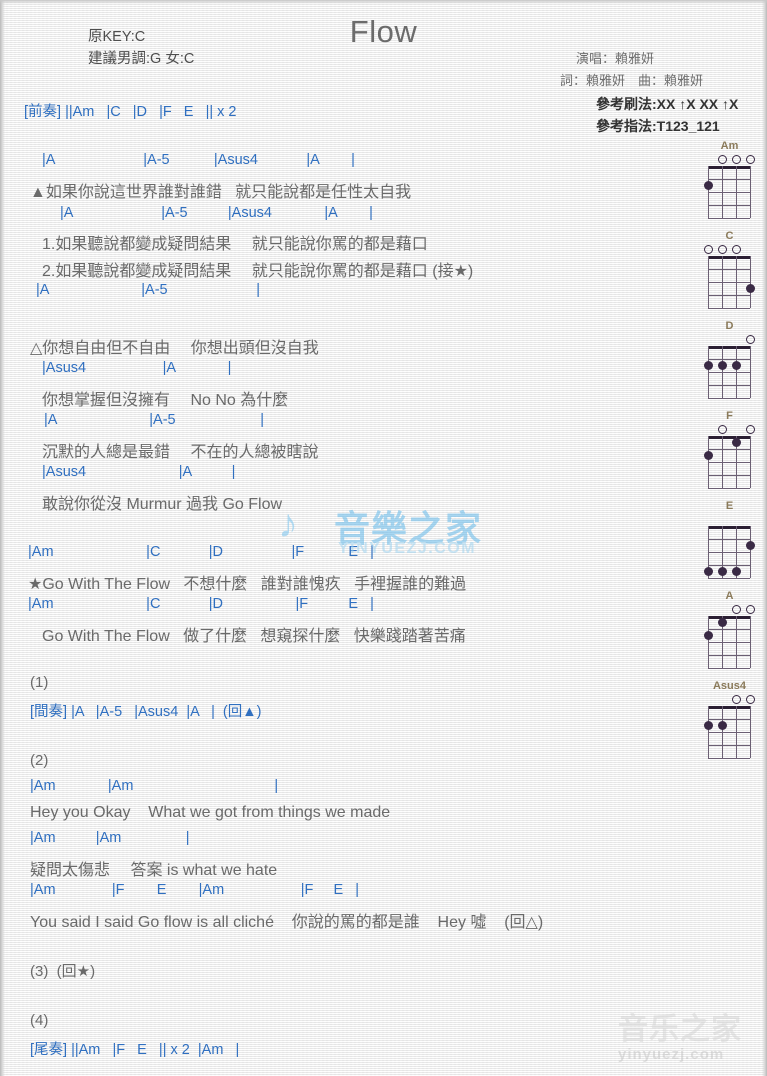  Describe the element at coordinates (216, 213) in the screenshot. I see `chord-line: |A |A-5 |Asus4 |A |` at that location.